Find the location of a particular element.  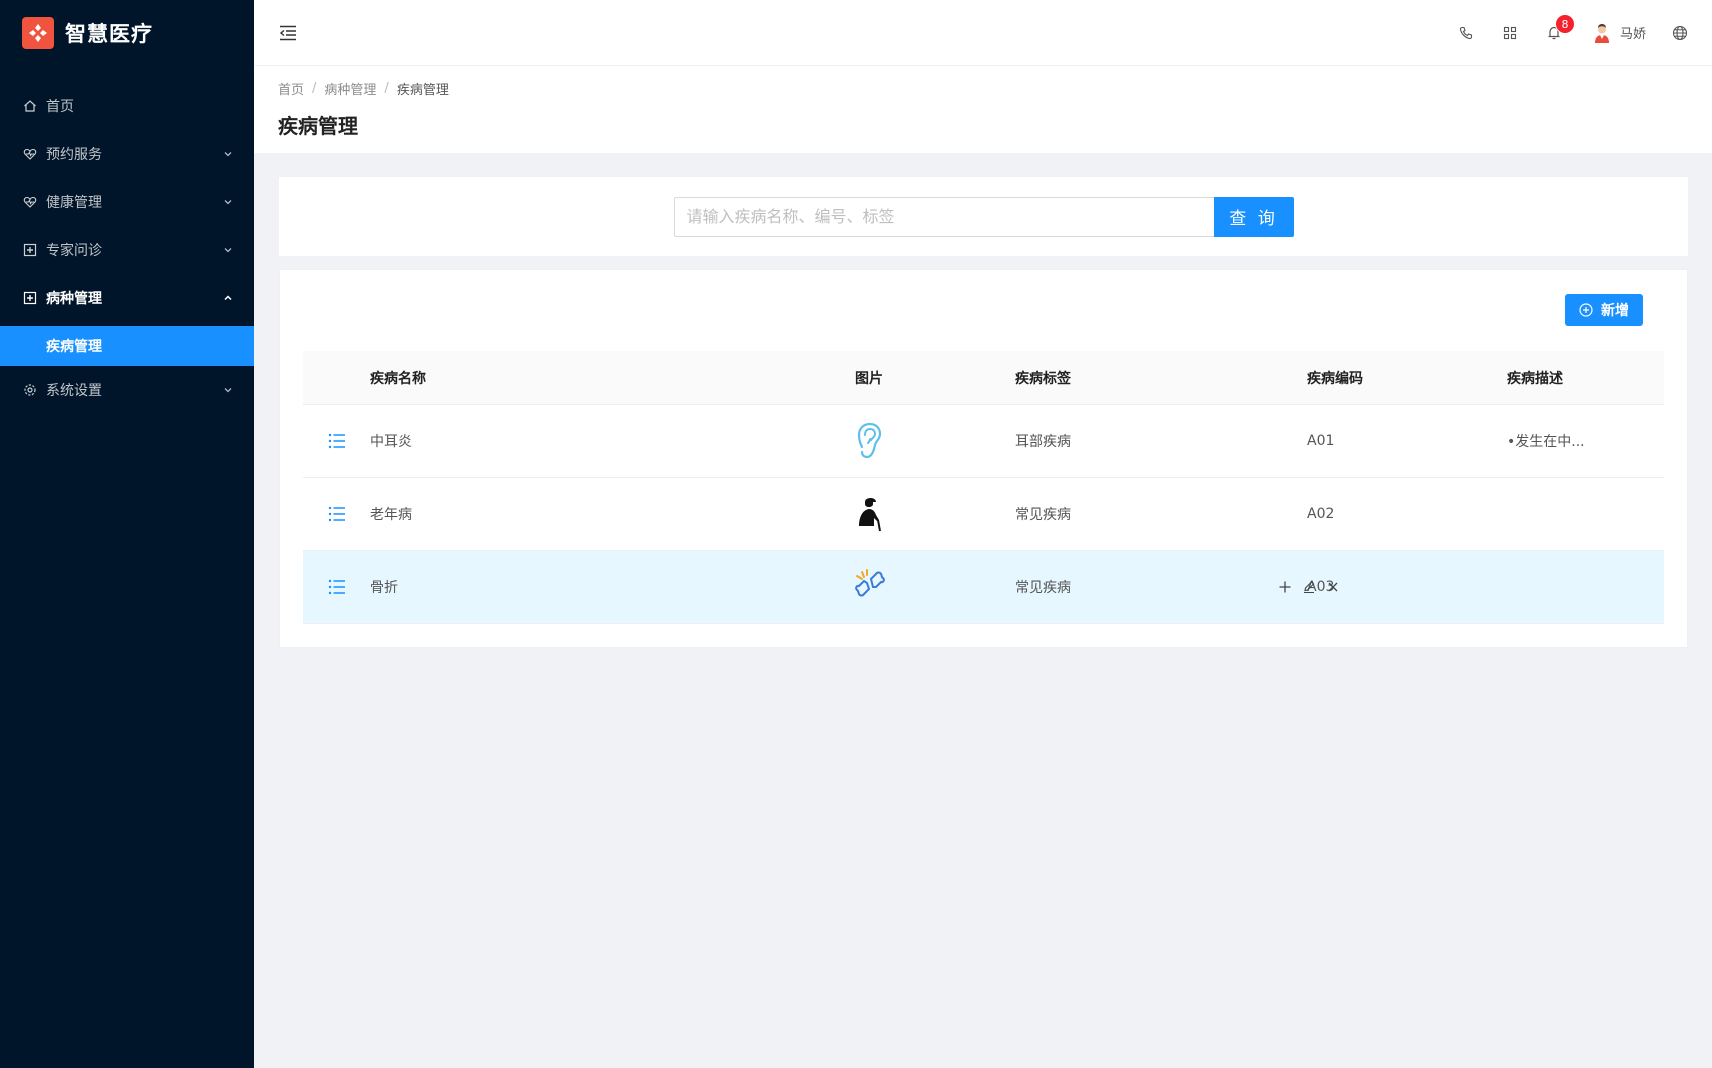

breadcrumb: 首页 / 病种管理 / 疾病管理 is located at coordinates (983, 88).